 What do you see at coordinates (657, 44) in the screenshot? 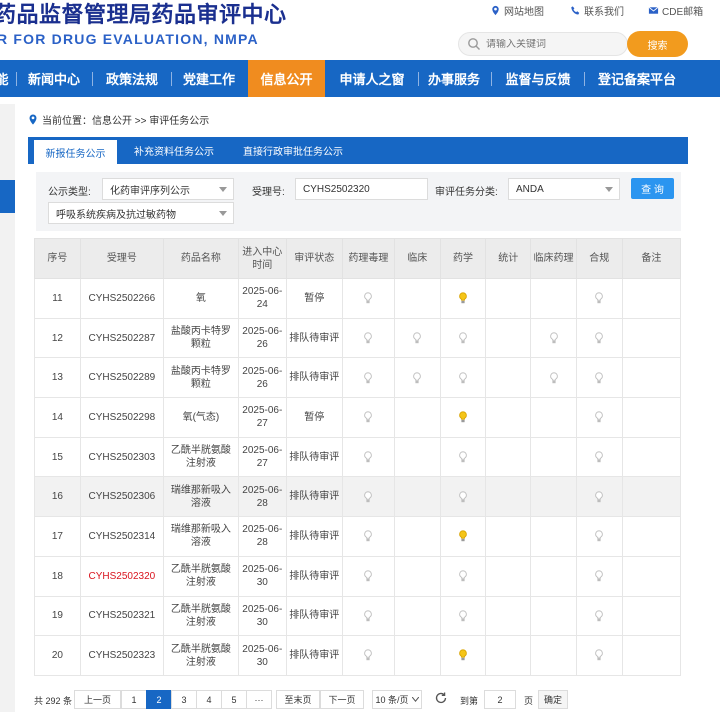
I see `search-button: 搜索` at bounding box center [657, 44].